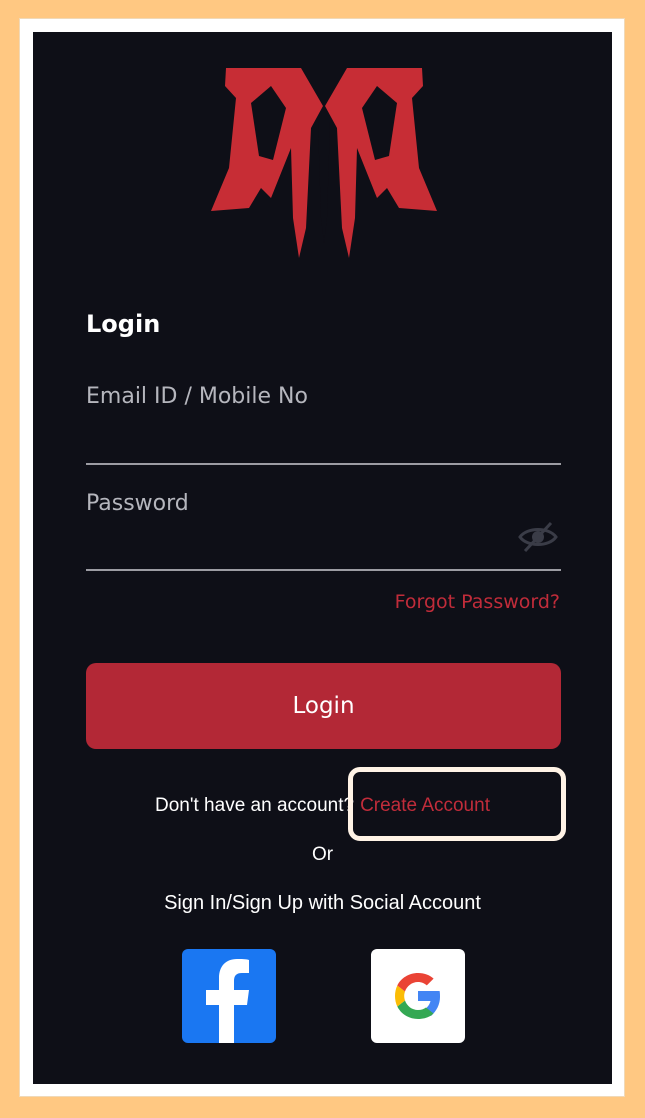  What do you see at coordinates (123, 324) in the screenshot?
I see `page-title: Login` at bounding box center [123, 324].